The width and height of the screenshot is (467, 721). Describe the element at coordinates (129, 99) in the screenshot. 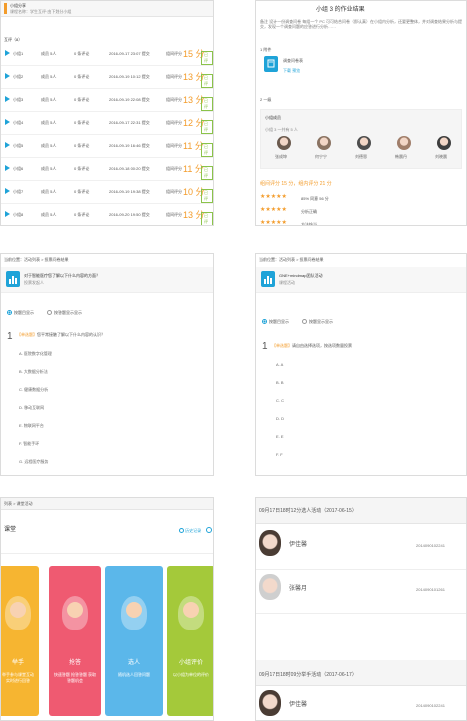

I see `submit-date: 2016-09-19 22:08 提交` at that location.